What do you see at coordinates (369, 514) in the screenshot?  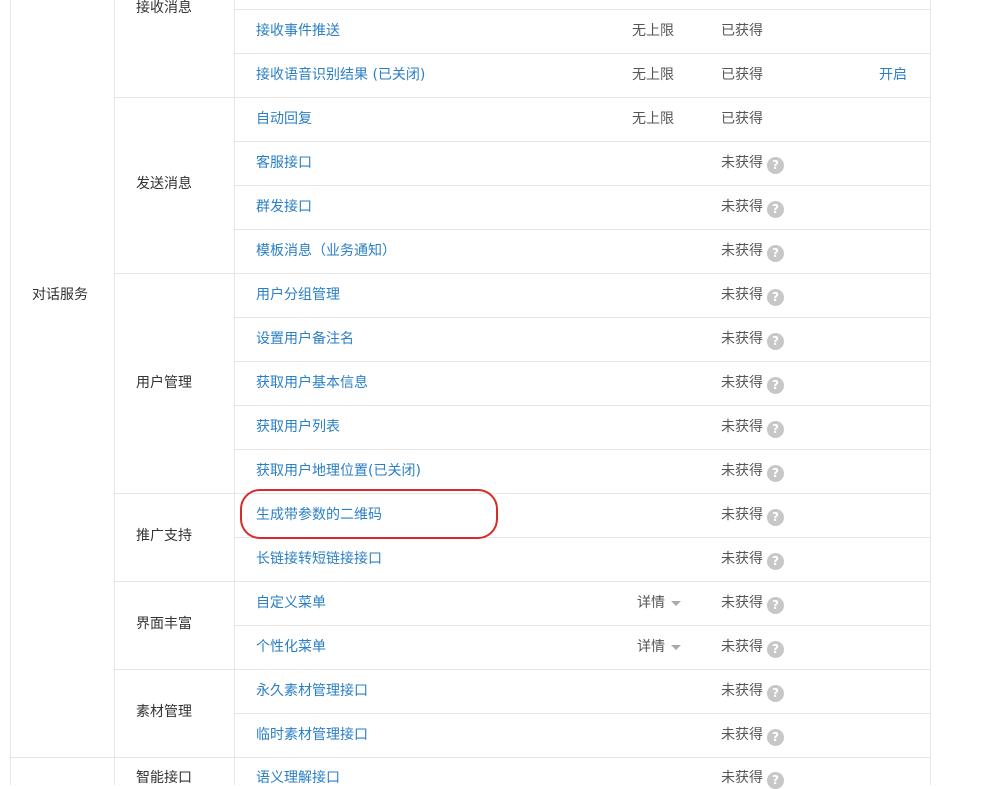 I see `highlight-annotation` at bounding box center [369, 514].